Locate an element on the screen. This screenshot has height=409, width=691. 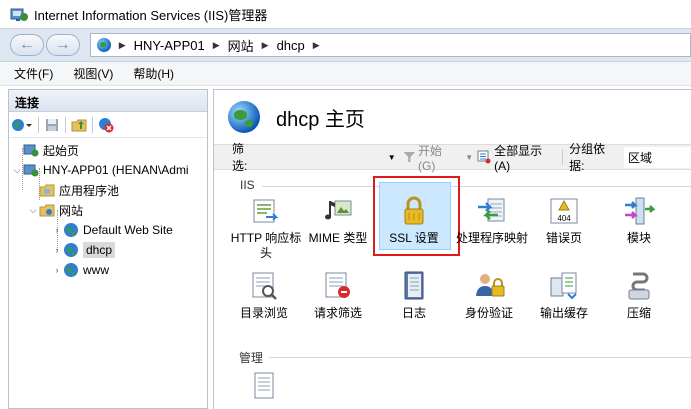
tree-label: 网站 is located at coordinates (71, 210).